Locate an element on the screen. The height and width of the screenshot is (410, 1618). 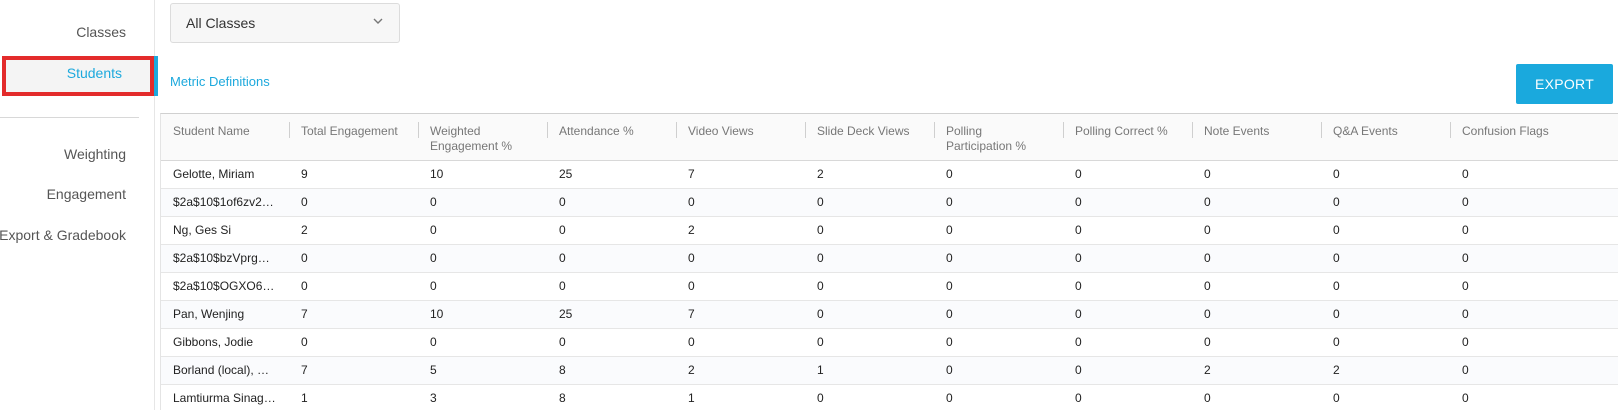
active-nav-indicator is located at coordinates (156, 76).